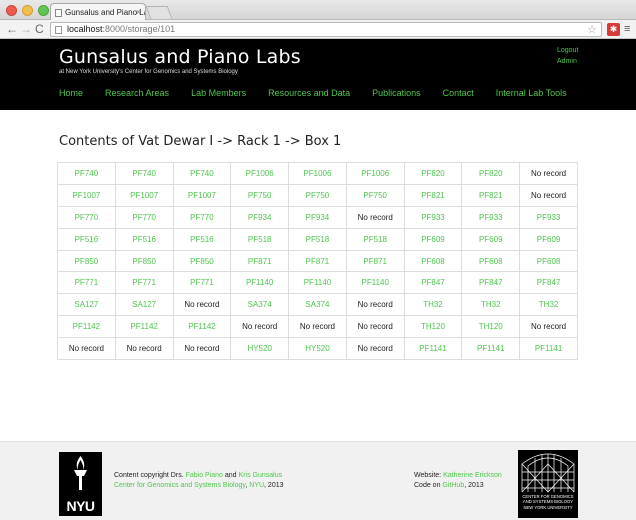 Image resolution: width=636 pixels, height=520 pixels. I want to click on nav-home: Home, so click(71, 93).